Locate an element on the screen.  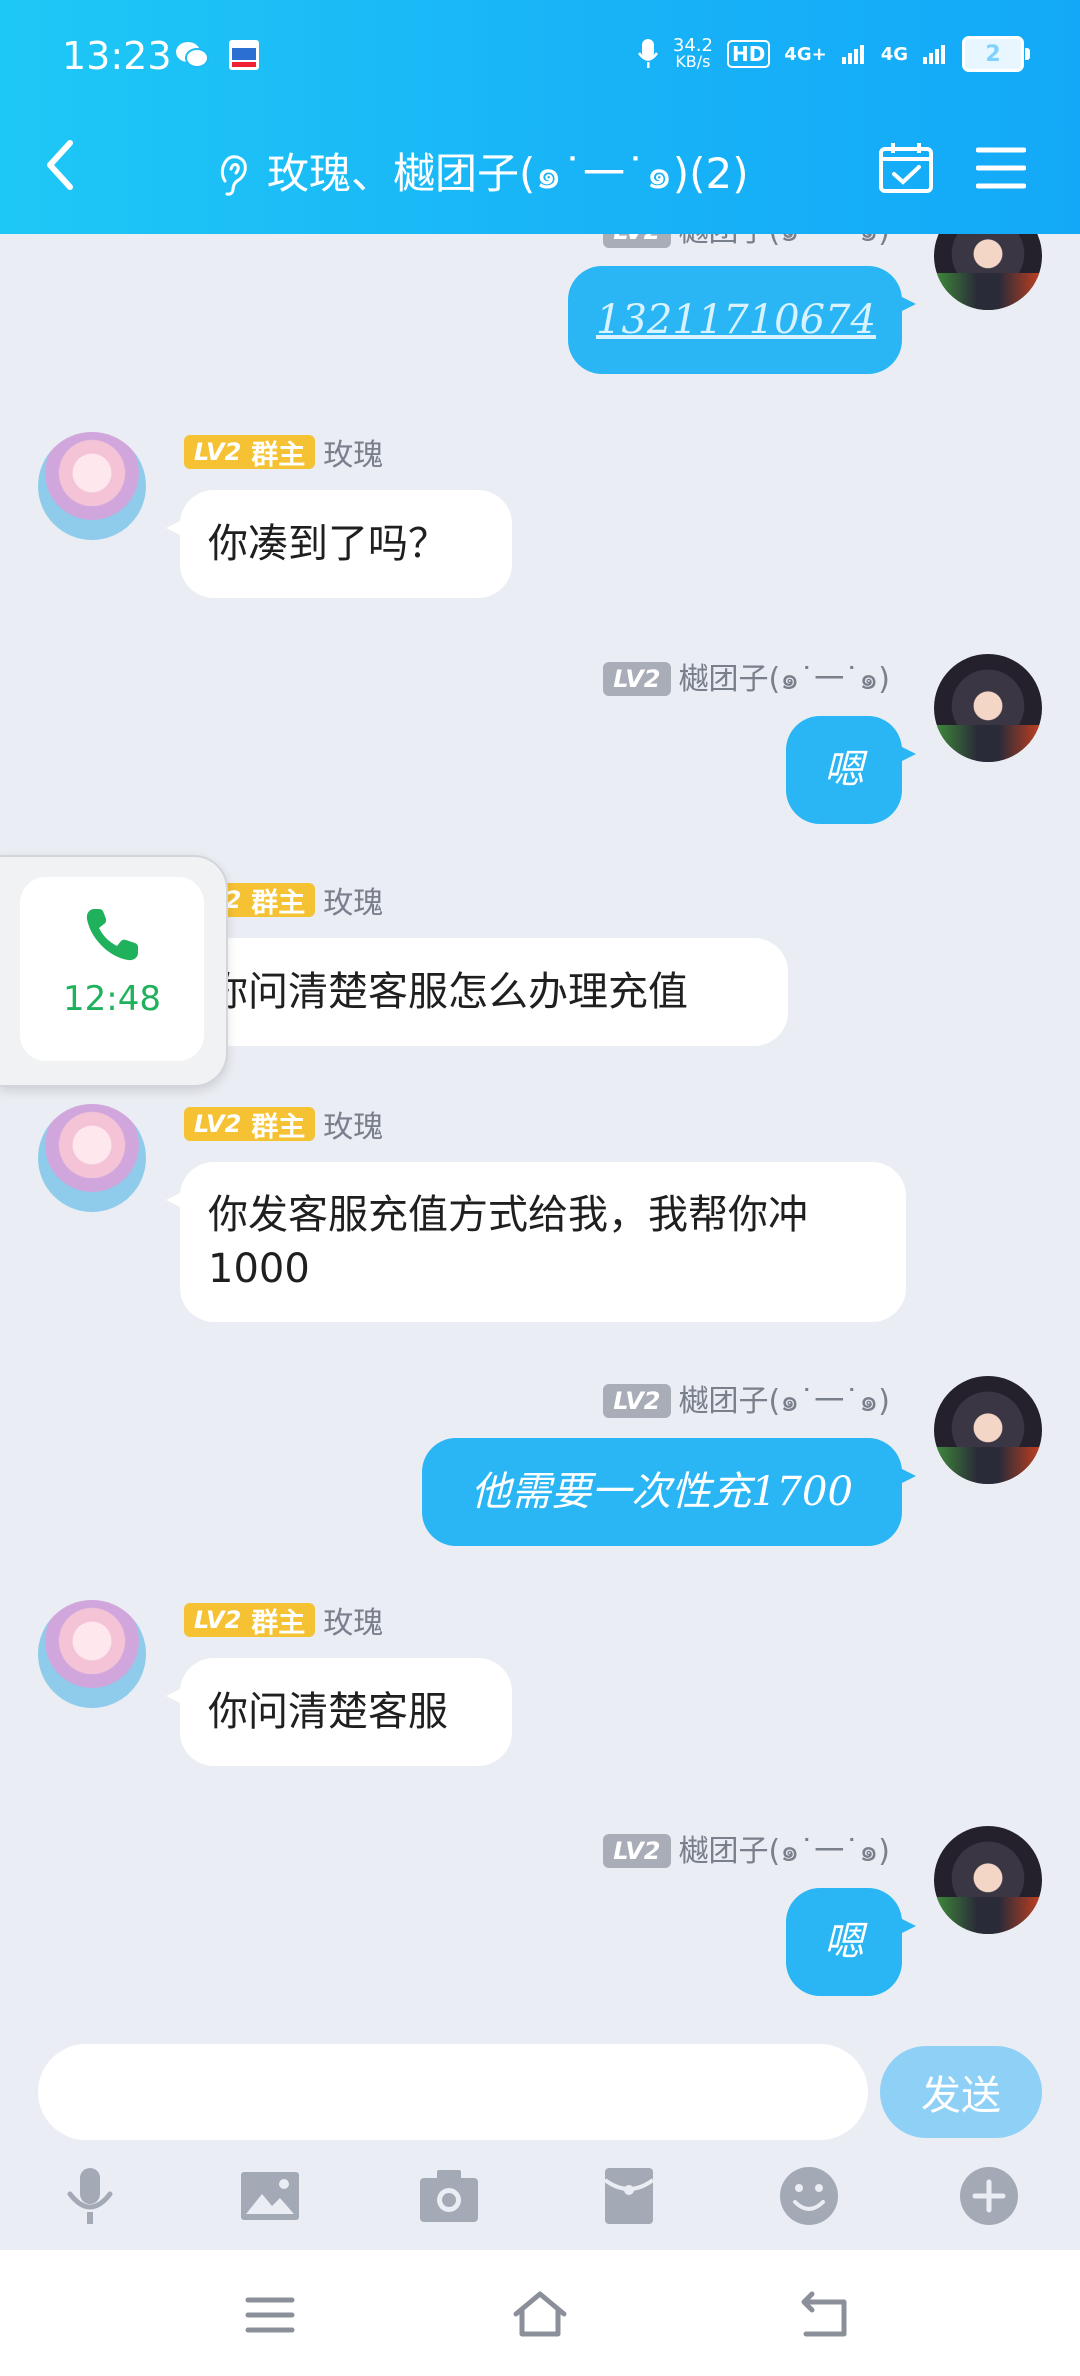
sim1-label: 4G+ is located at coordinates (805, 54).